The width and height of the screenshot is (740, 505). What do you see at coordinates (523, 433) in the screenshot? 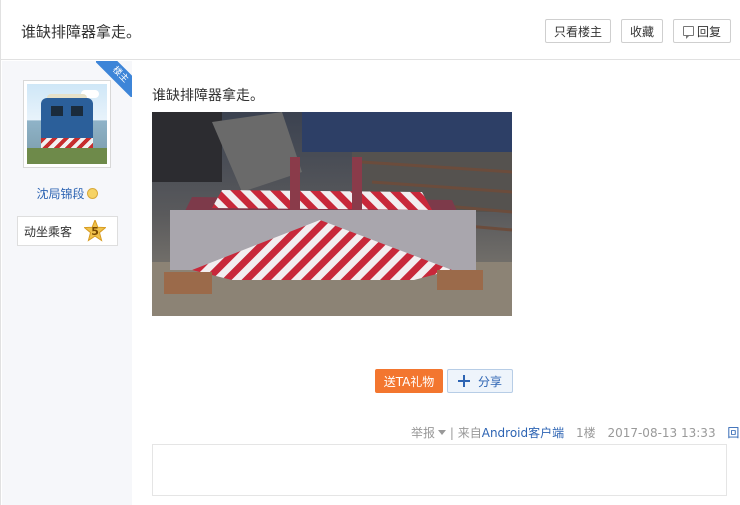
I see `client-link: Android客户端` at bounding box center [523, 433].